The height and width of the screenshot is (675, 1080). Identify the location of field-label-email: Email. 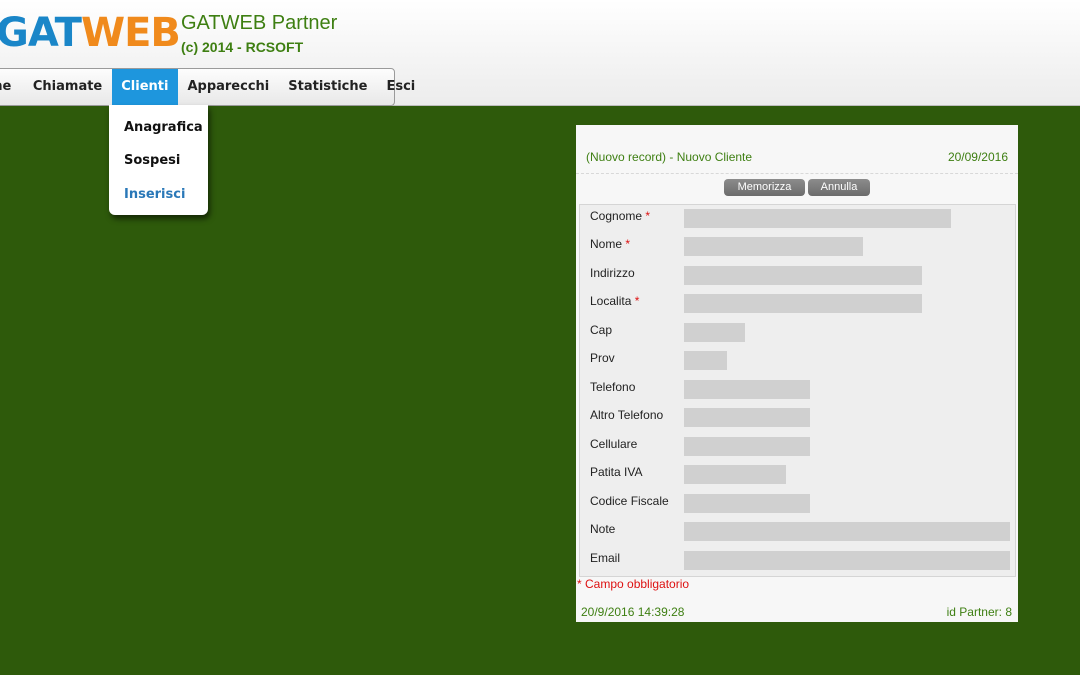
(605, 558).